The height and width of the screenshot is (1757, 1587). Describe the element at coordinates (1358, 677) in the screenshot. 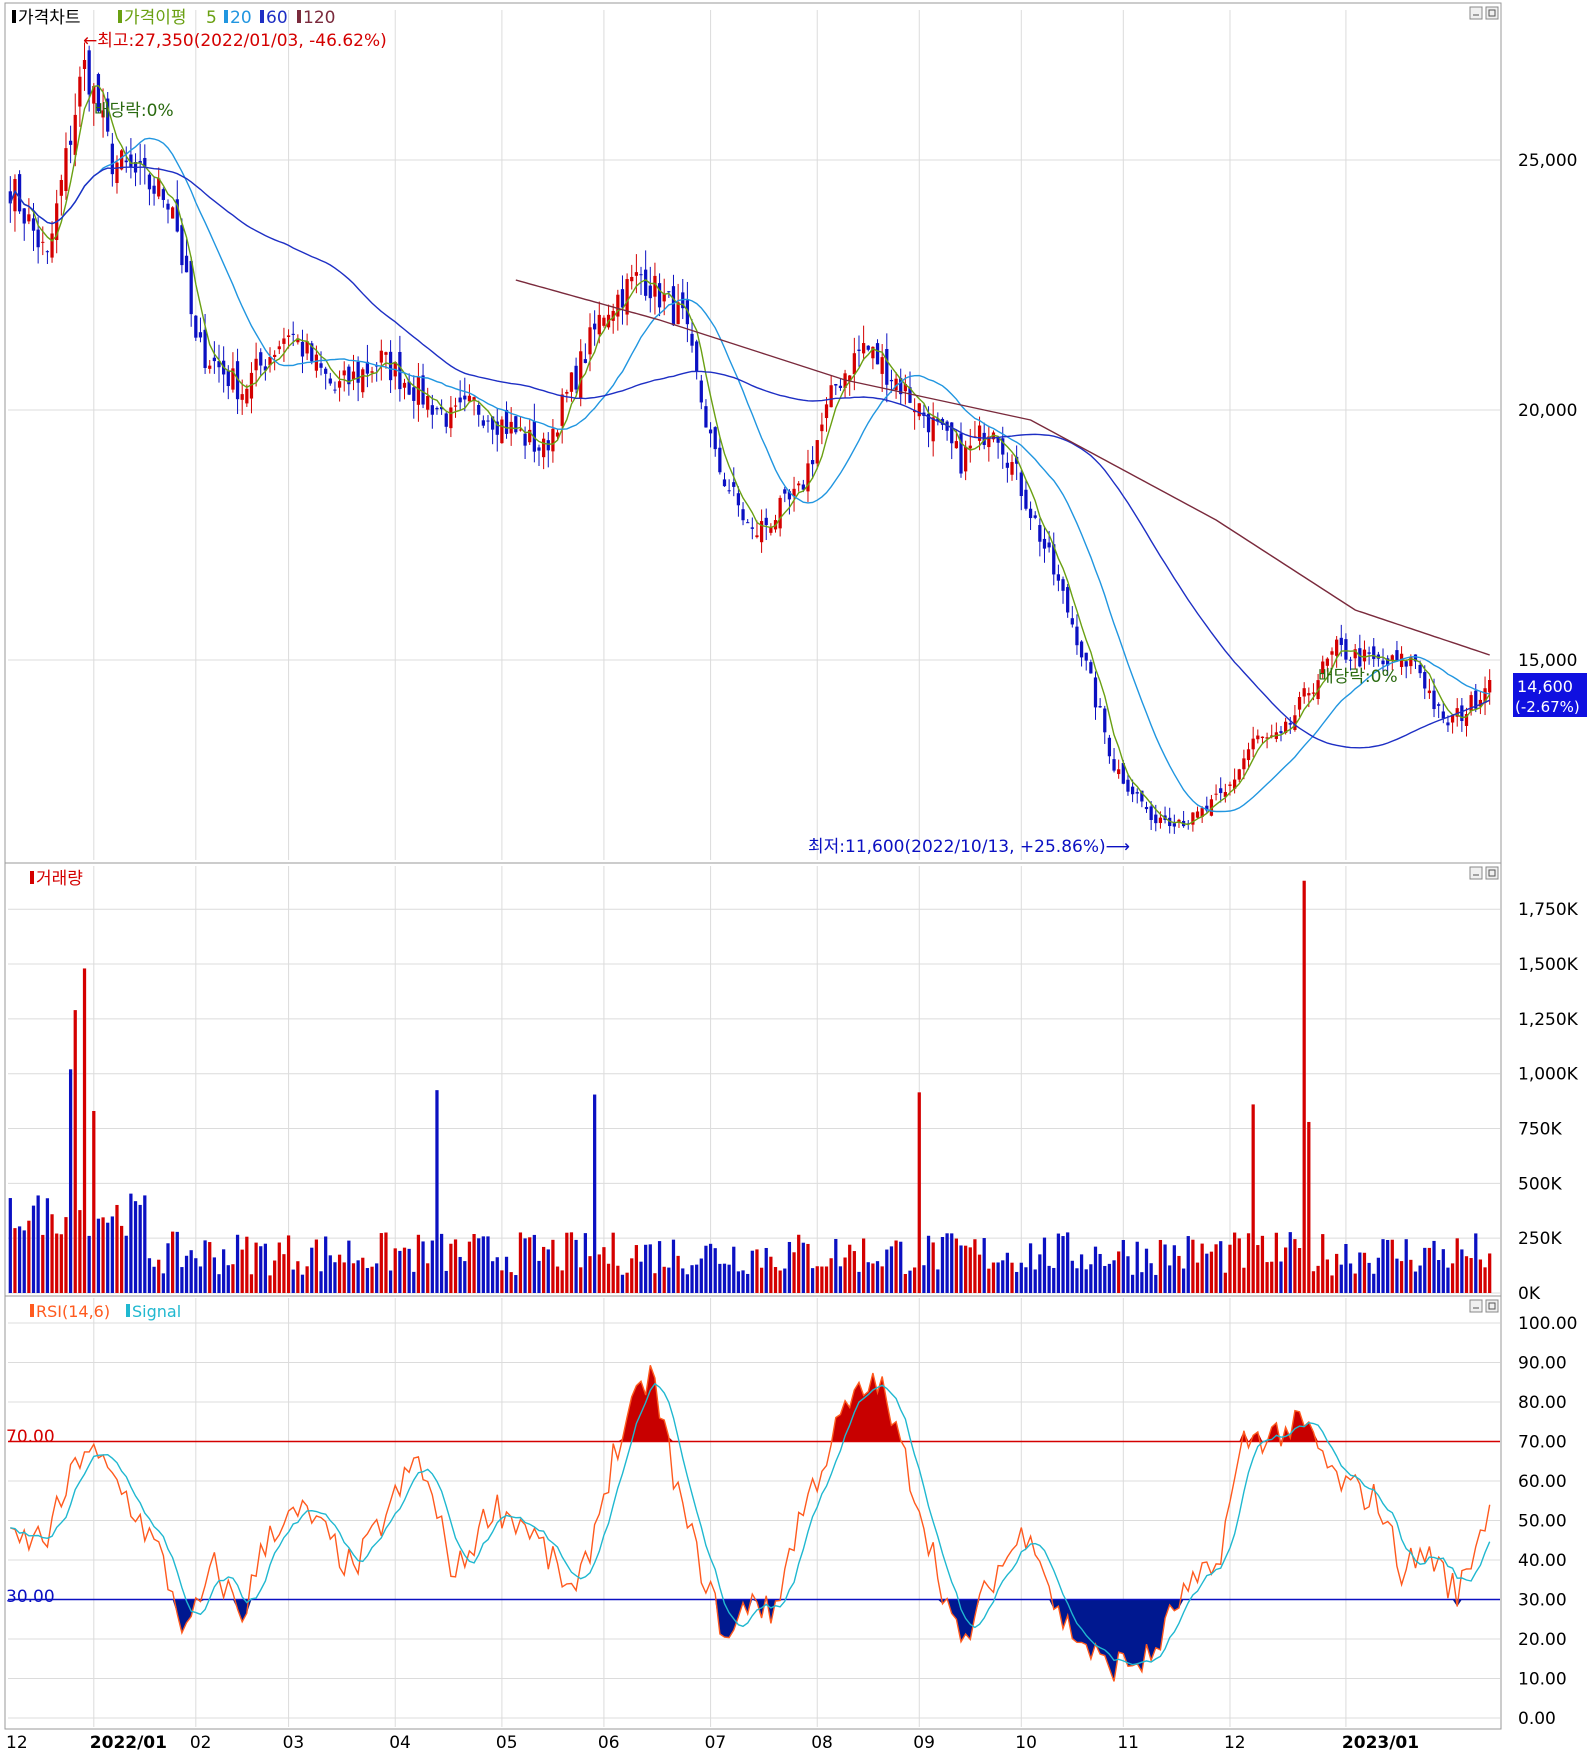

I see `dividend-annotation-2: 배당락:0%` at that location.